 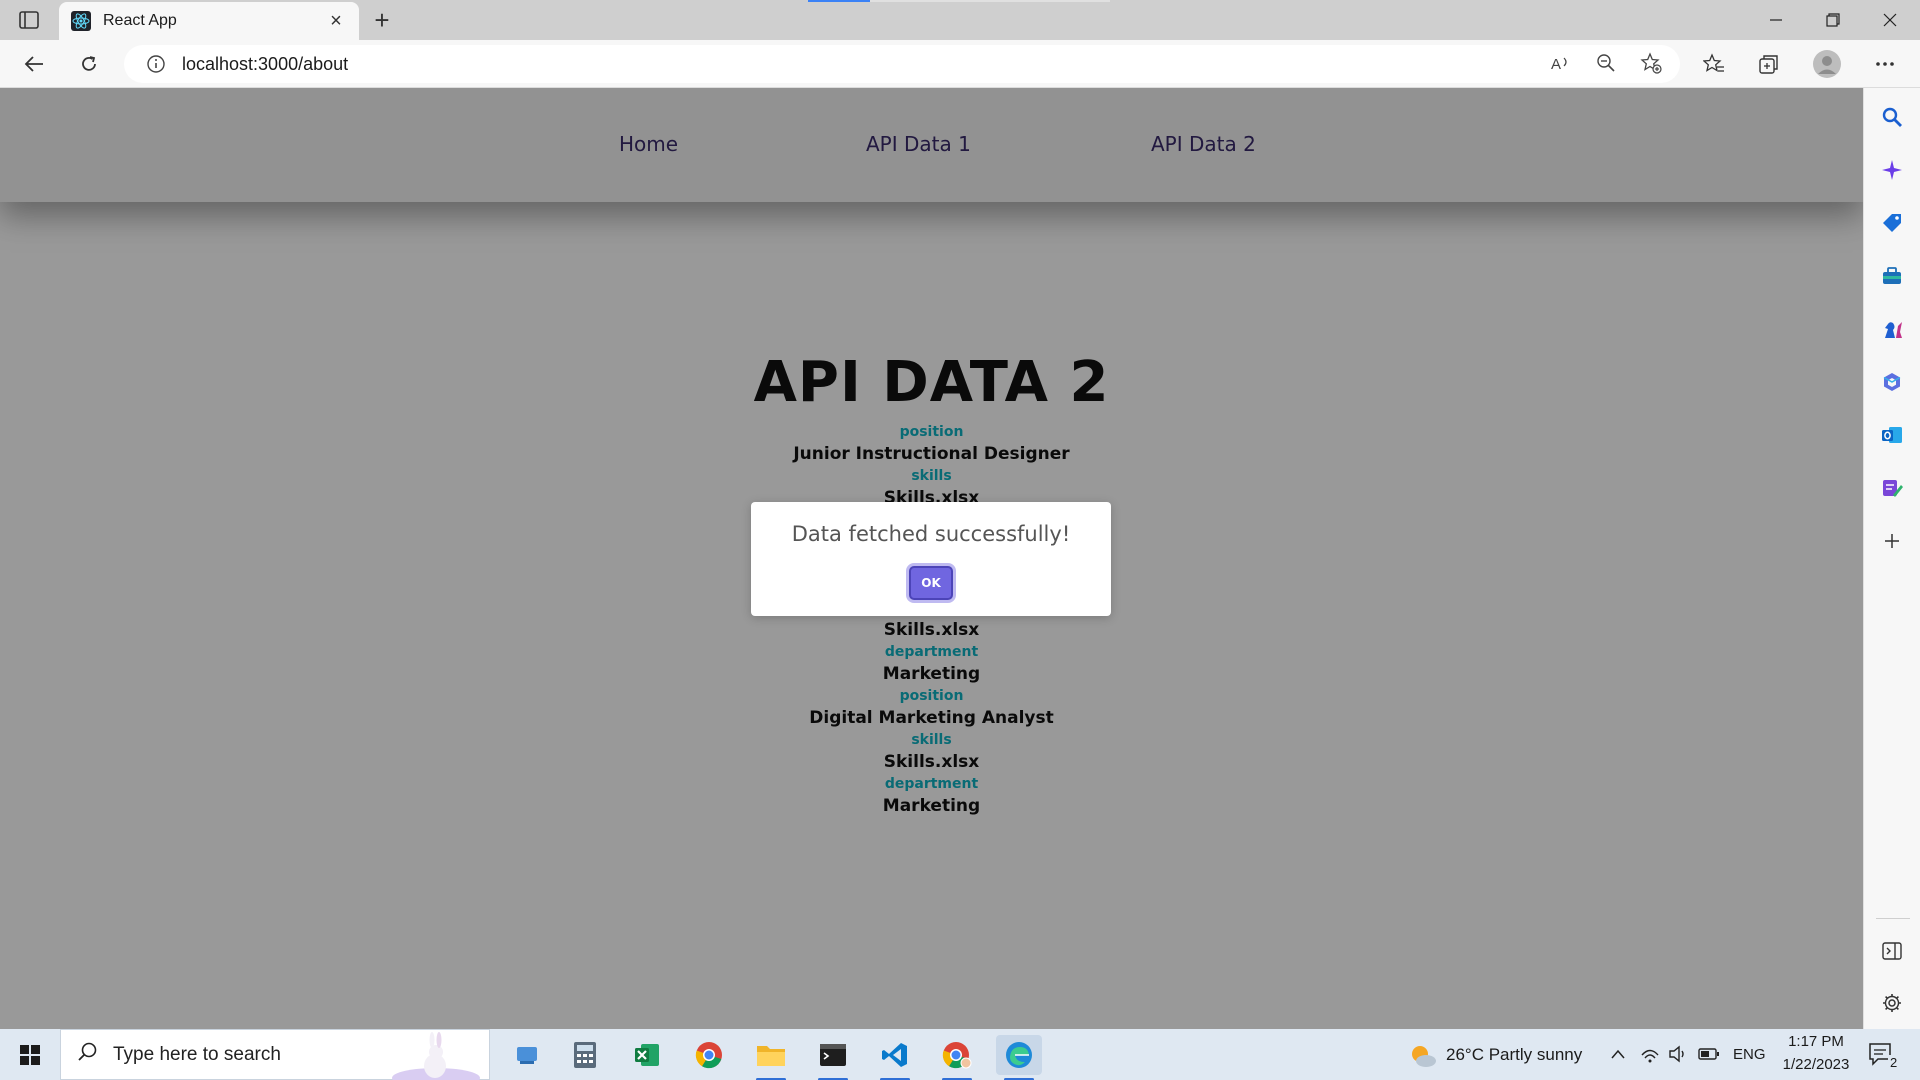 What do you see at coordinates (1827, 64) in the screenshot?
I see `profile-avatar-icon` at bounding box center [1827, 64].